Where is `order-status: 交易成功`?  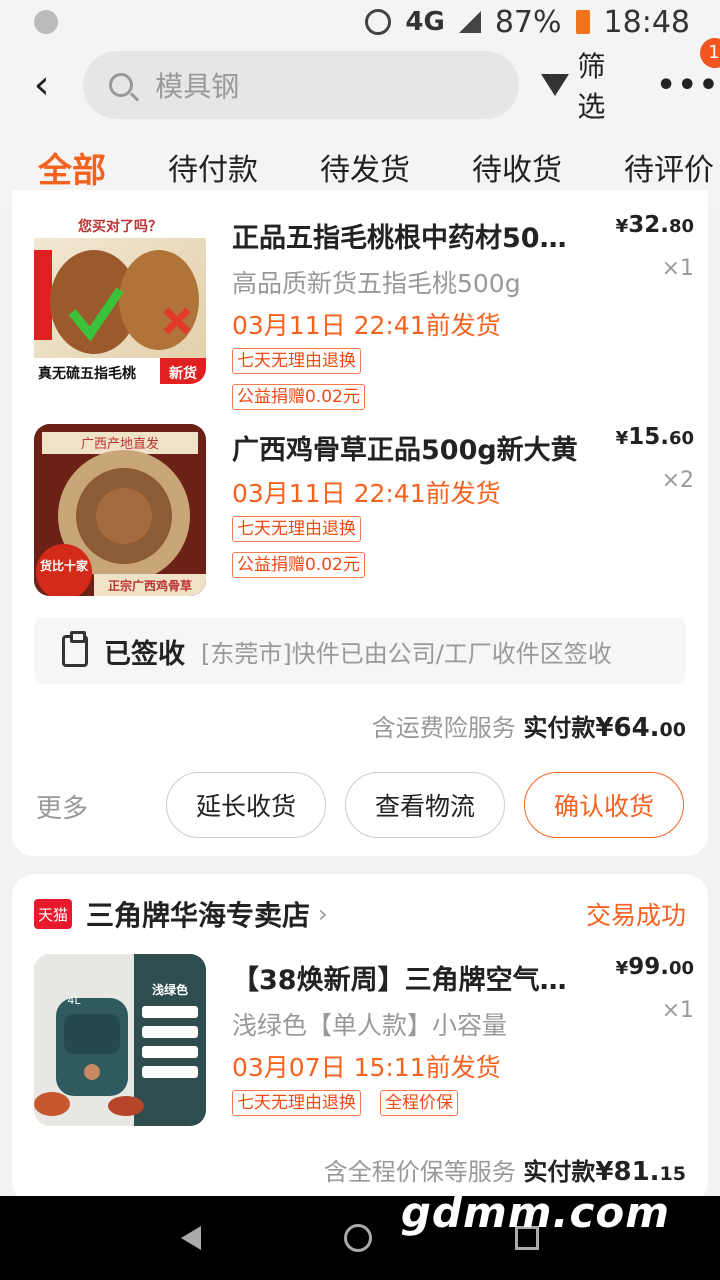 order-status: 交易成功 is located at coordinates (635, 915).